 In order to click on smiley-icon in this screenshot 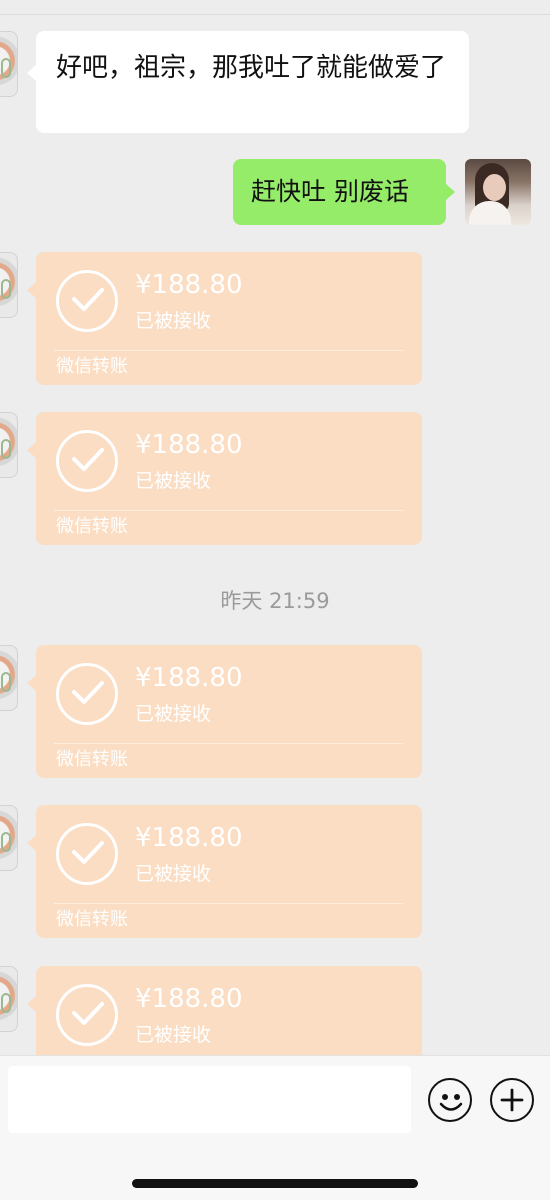, I will do `click(450, 1100)`.